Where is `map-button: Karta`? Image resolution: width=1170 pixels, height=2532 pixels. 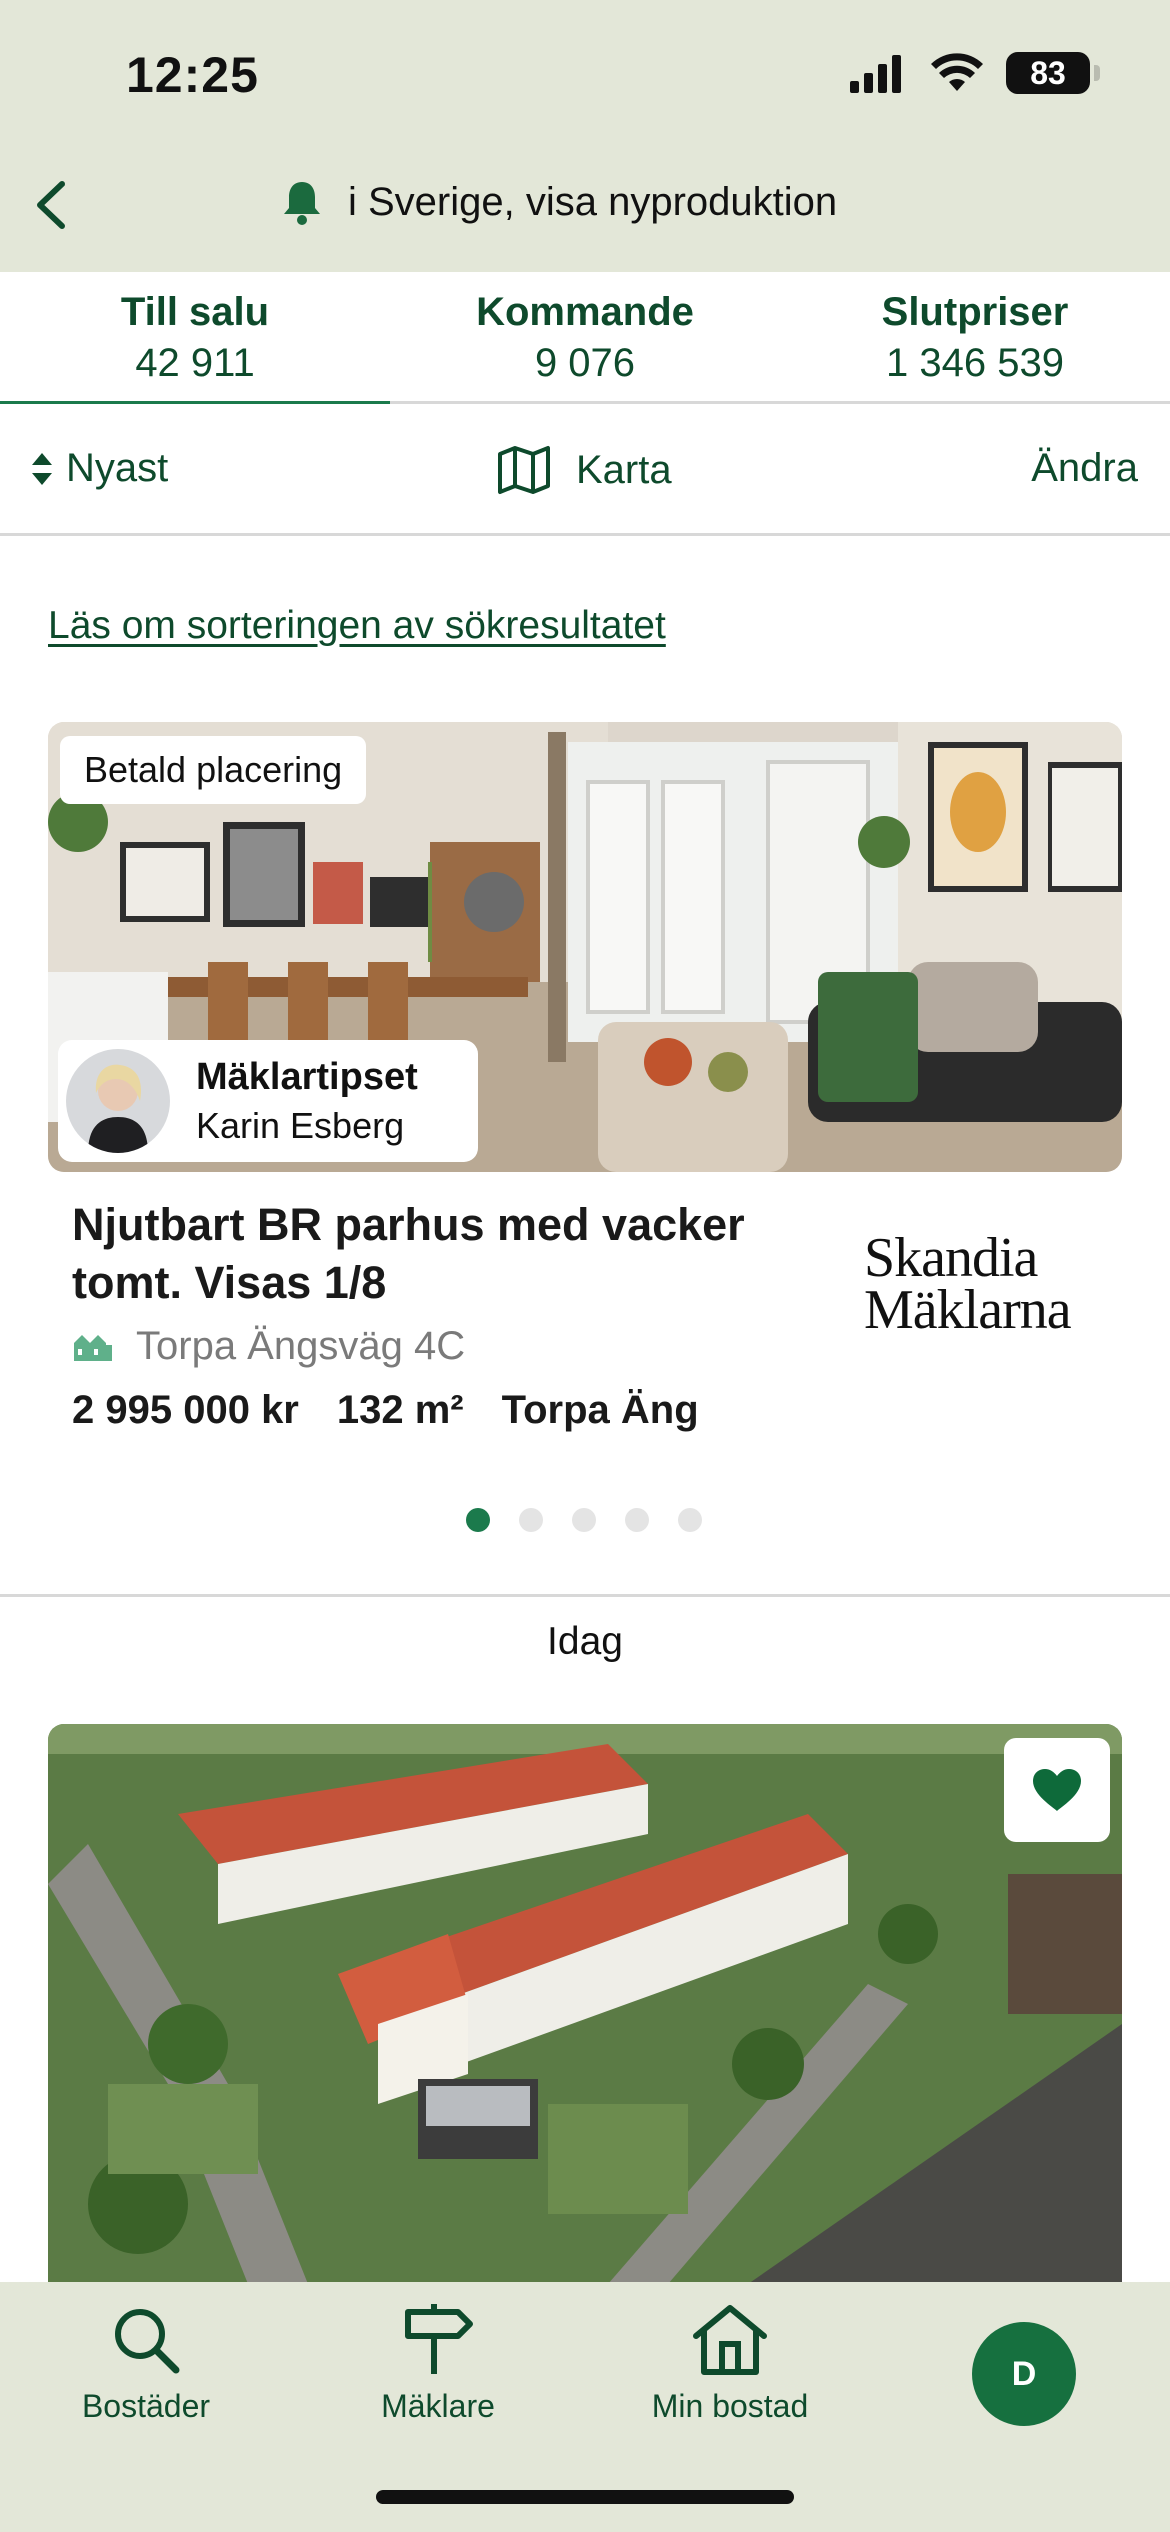 map-button: Karta is located at coordinates (584, 470).